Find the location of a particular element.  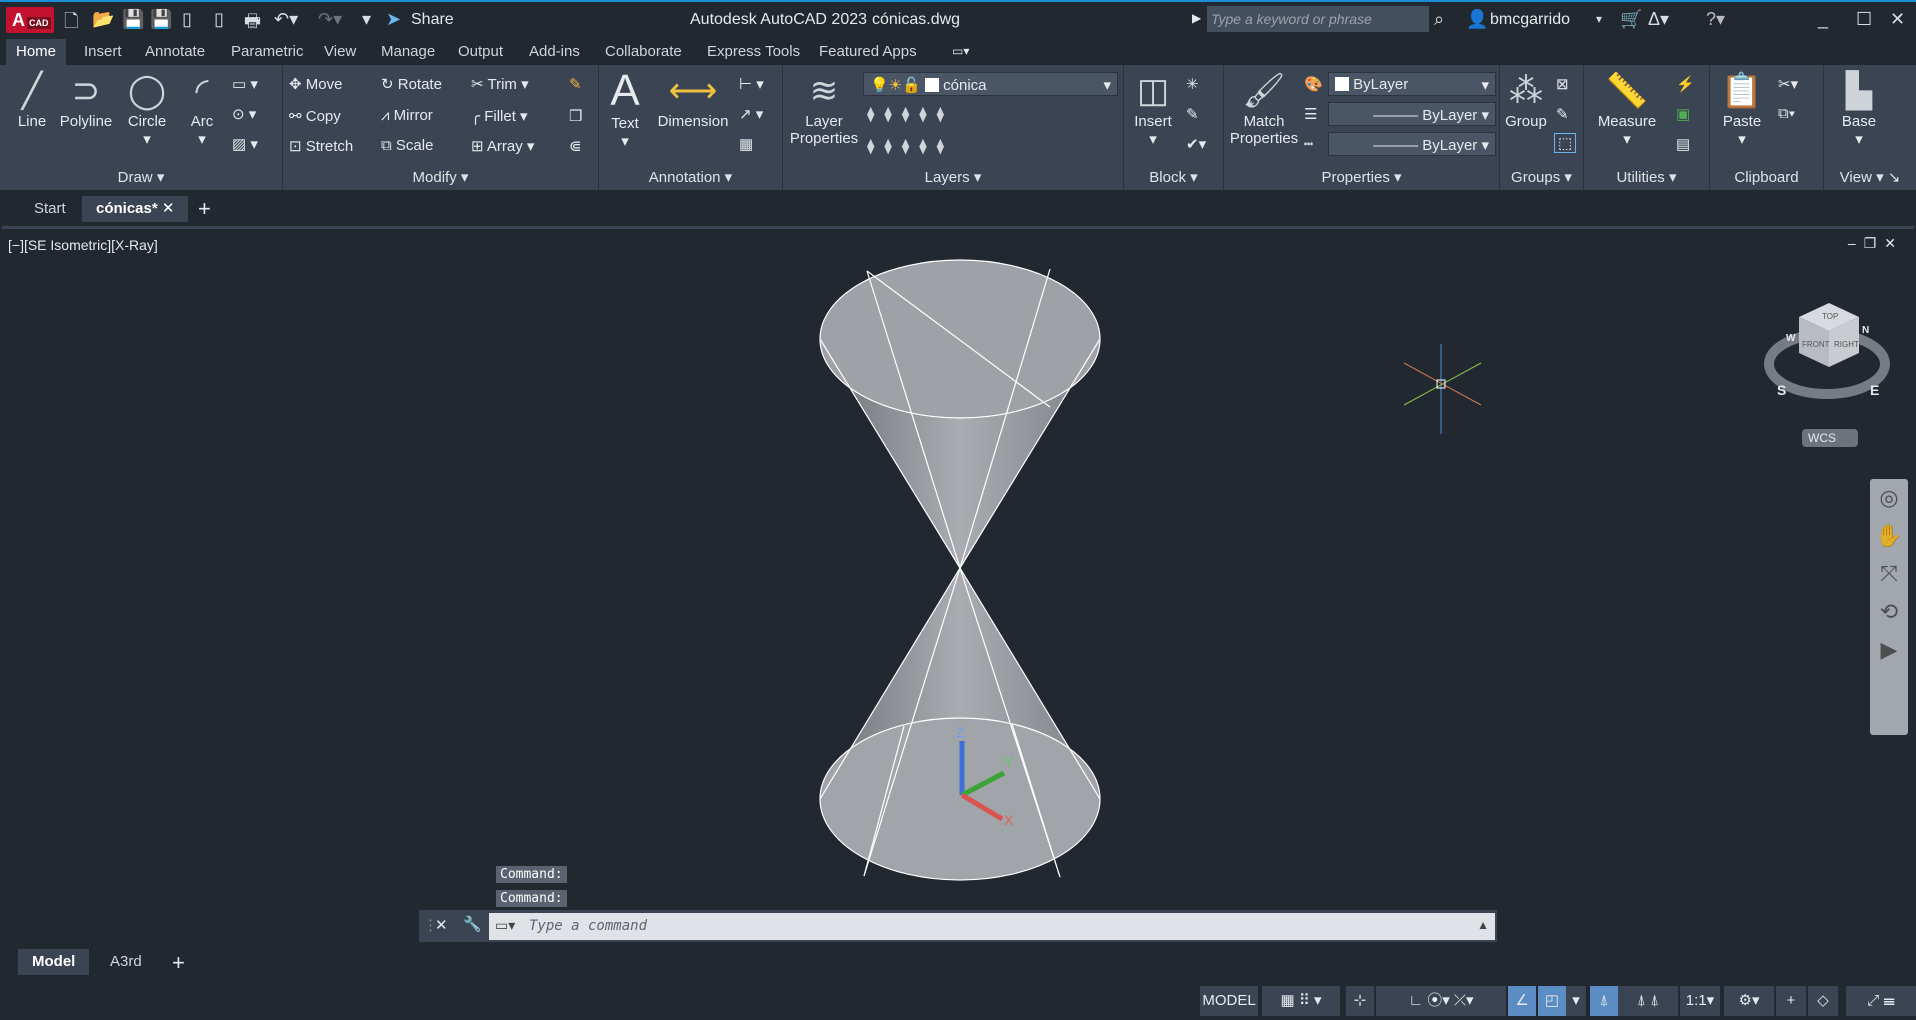

tab-insert: Insert is located at coordinates (103, 52).